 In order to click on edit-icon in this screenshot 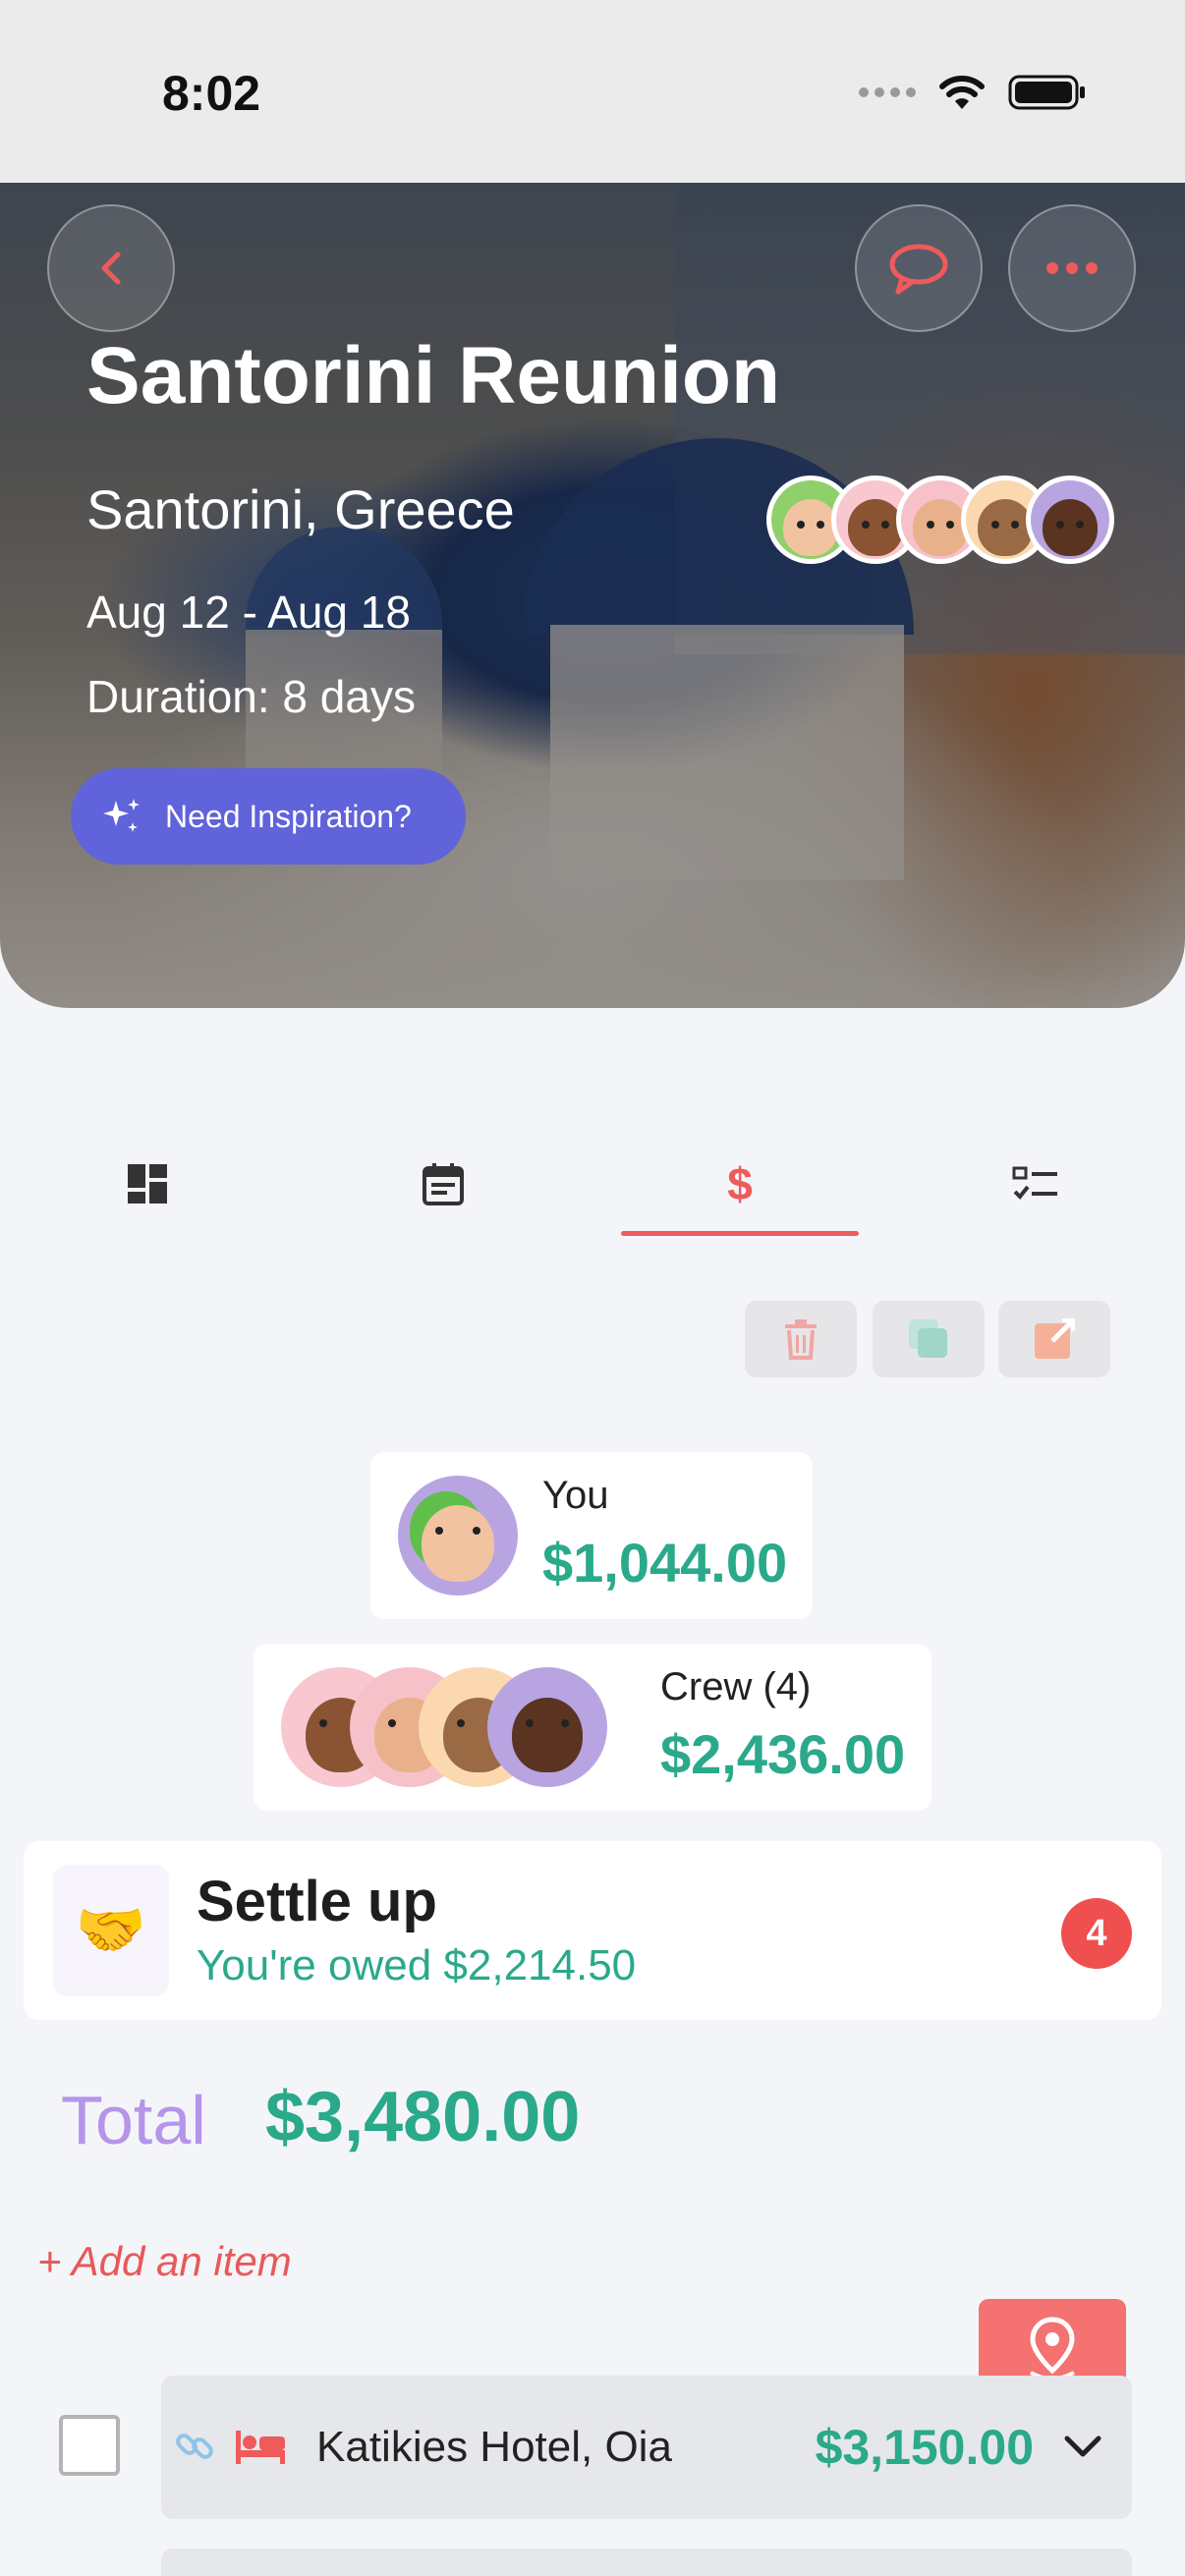, I will do `click(1055, 1338)`.